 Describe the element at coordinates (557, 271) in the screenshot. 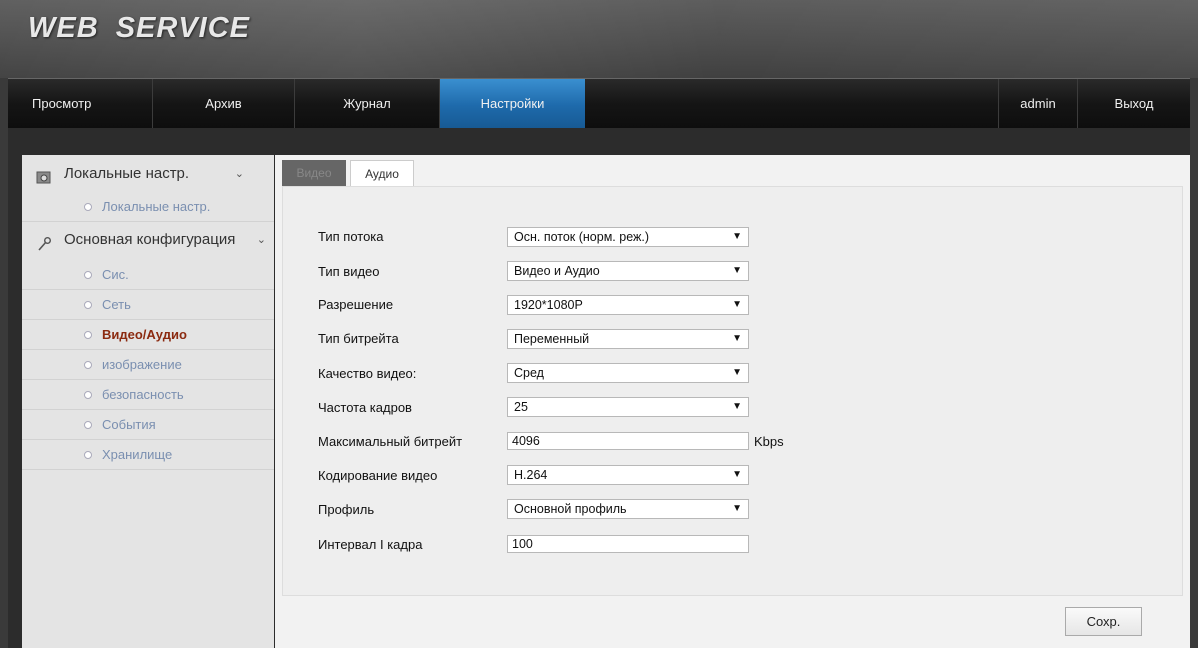

I see `select-value: Видео и Аудио` at that location.